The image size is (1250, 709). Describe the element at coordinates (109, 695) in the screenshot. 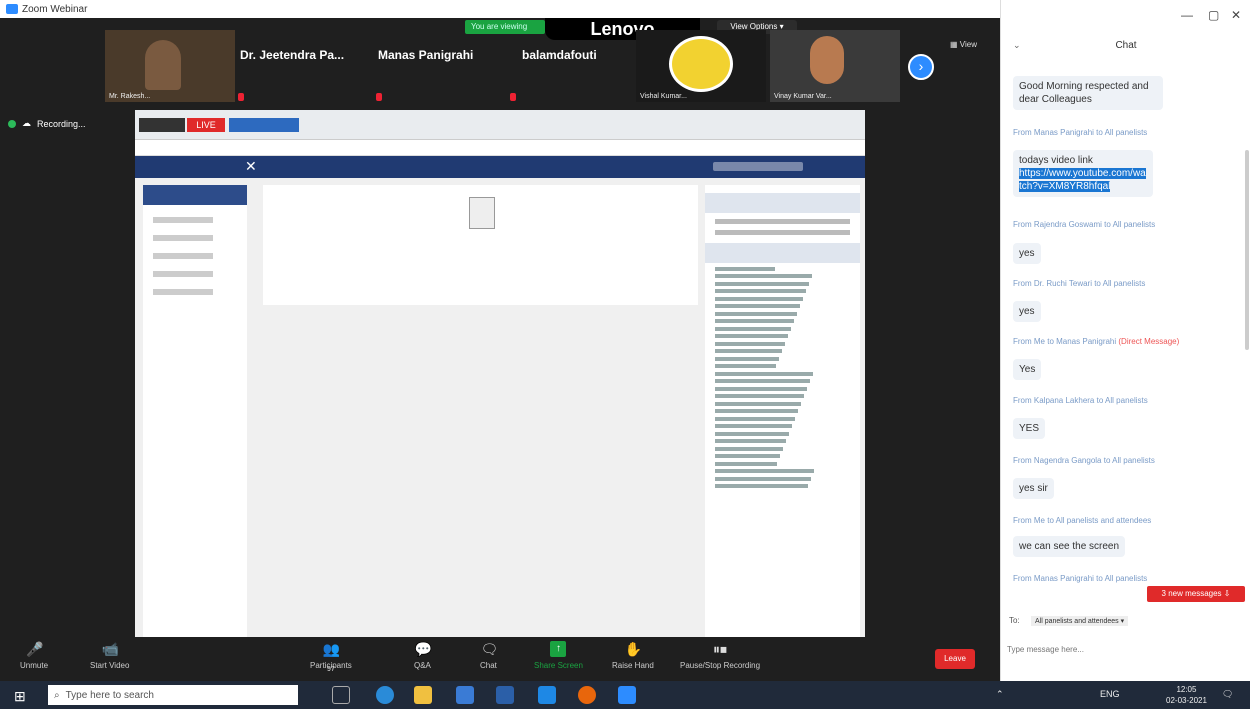

I see `search-placeholder: Type here to search` at that location.